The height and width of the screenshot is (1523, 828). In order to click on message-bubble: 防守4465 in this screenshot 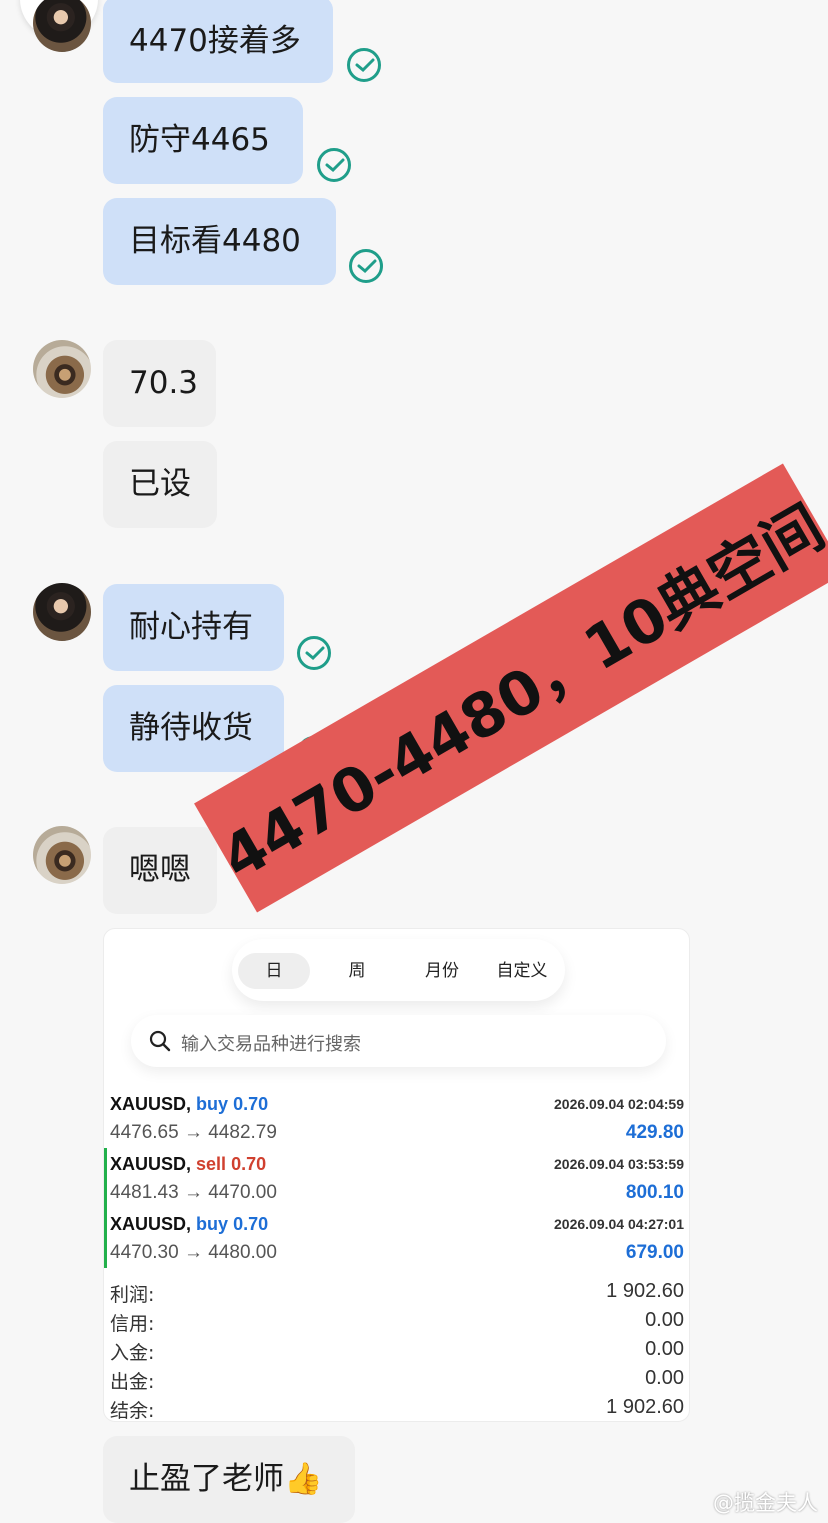, I will do `click(203, 140)`.